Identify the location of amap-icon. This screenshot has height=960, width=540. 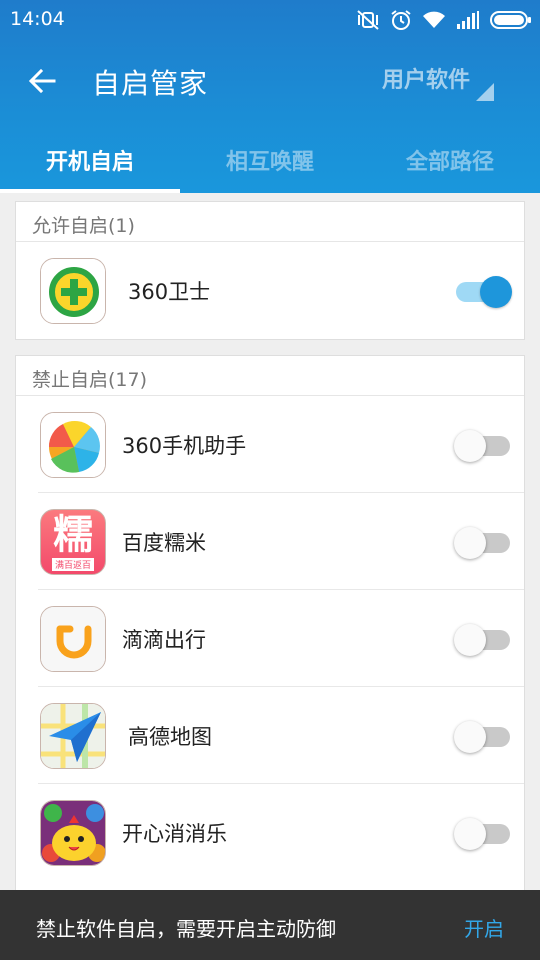
(73, 736).